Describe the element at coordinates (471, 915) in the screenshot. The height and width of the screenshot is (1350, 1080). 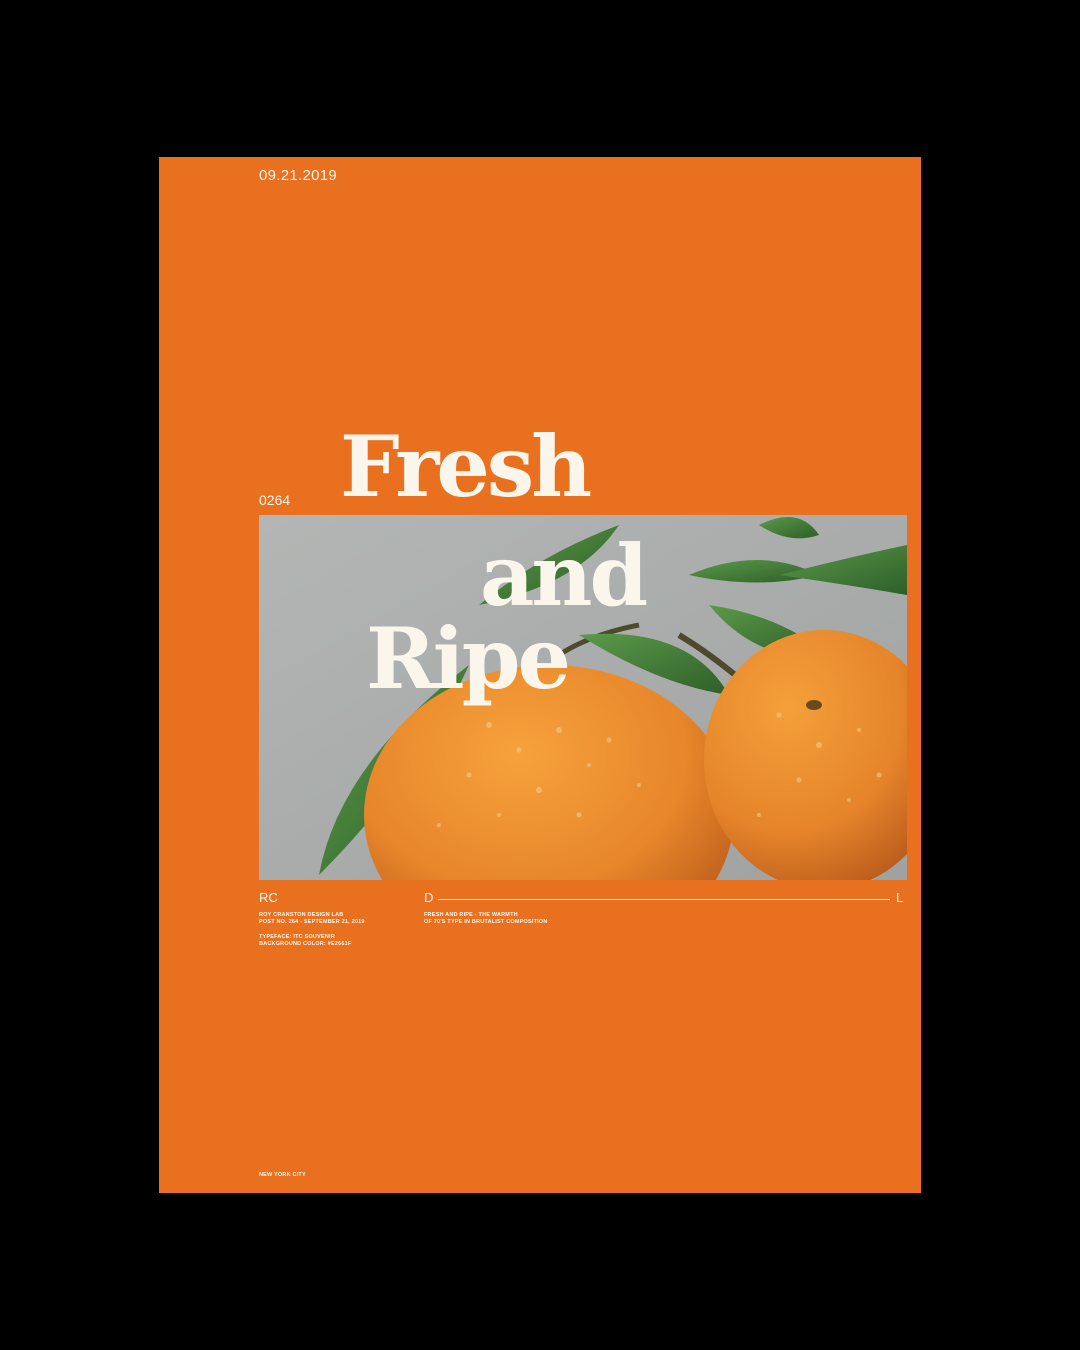
I see `description-line: FRESH AND RIPE - THE WARMTH` at that location.